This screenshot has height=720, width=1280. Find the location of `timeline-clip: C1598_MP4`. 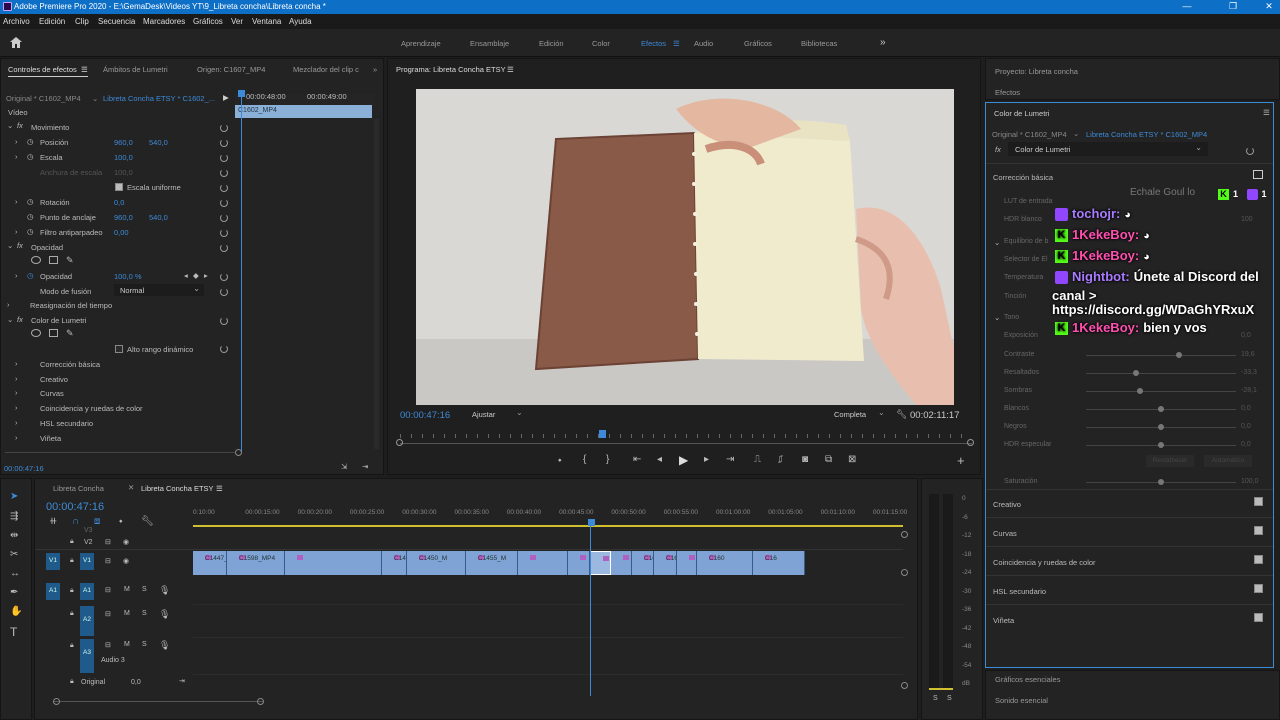

timeline-clip: C1598_MP4 is located at coordinates (256, 563).